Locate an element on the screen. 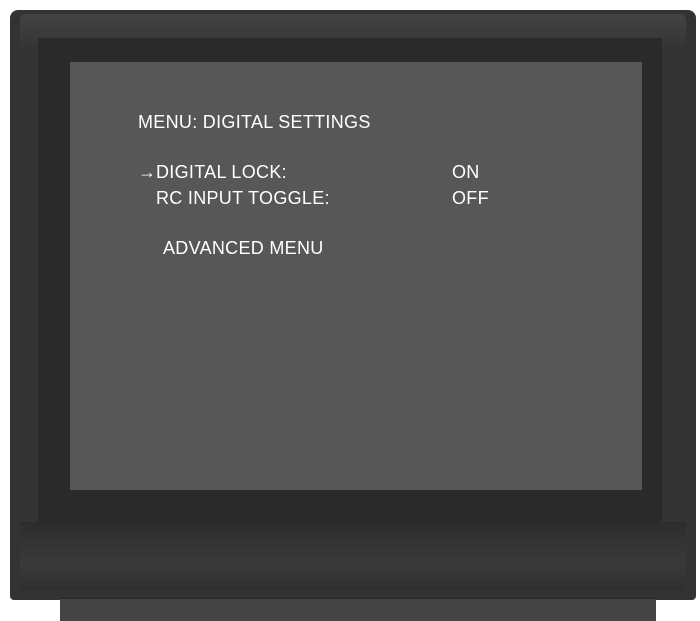 The width and height of the screenshot is (700, 621). advanced-menu-item: ADVANCED MENU is located at coordinates (243, 248).